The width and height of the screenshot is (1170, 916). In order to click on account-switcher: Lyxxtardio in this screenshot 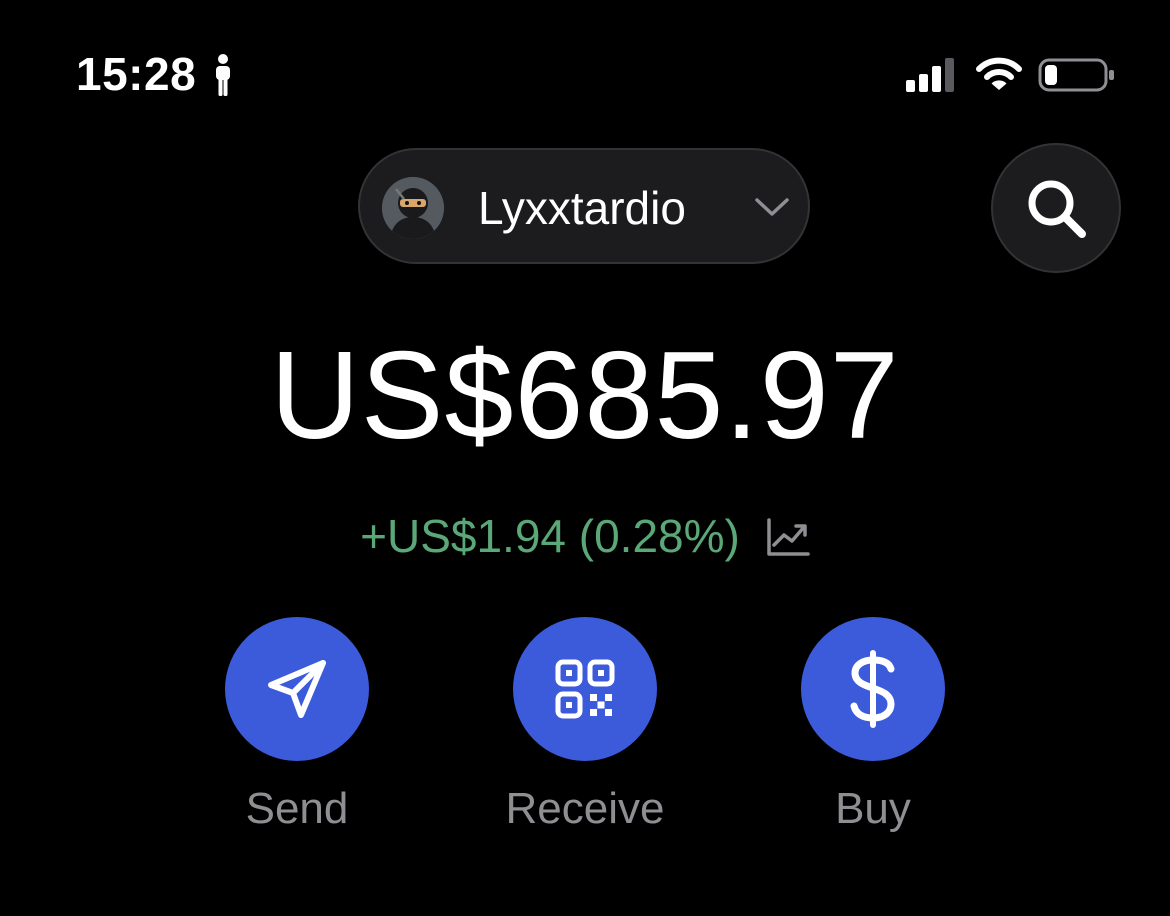, I will do `click(584, 206)`.